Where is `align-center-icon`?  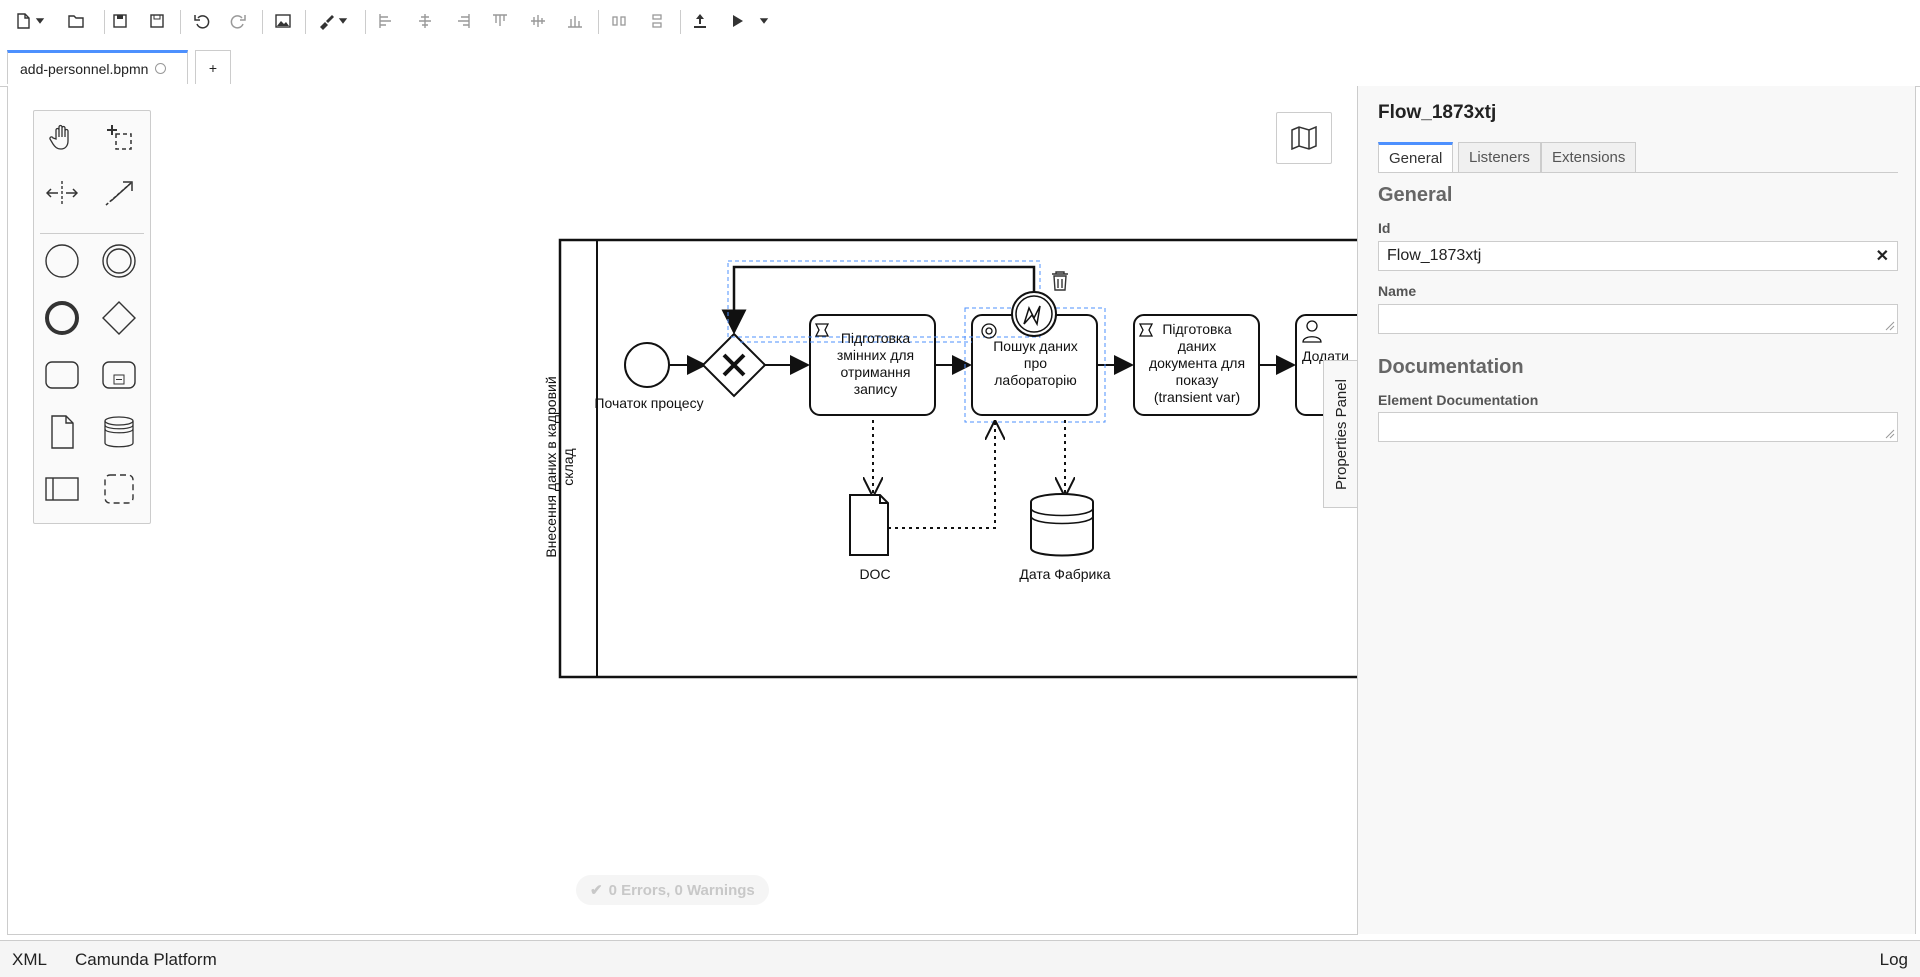 align-center-icon is located at coordinates (425, 21).